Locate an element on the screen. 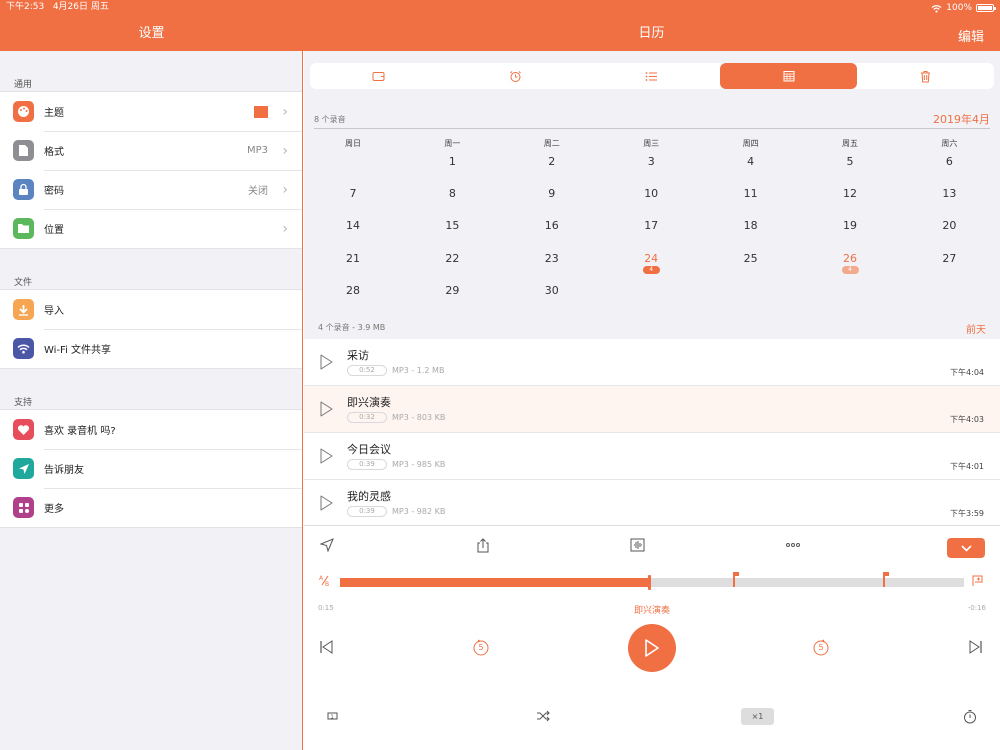  recording-row: 采访 0:52 MP3 - 1.2 MB 下午4:04 is located at coordinates (652, 362).